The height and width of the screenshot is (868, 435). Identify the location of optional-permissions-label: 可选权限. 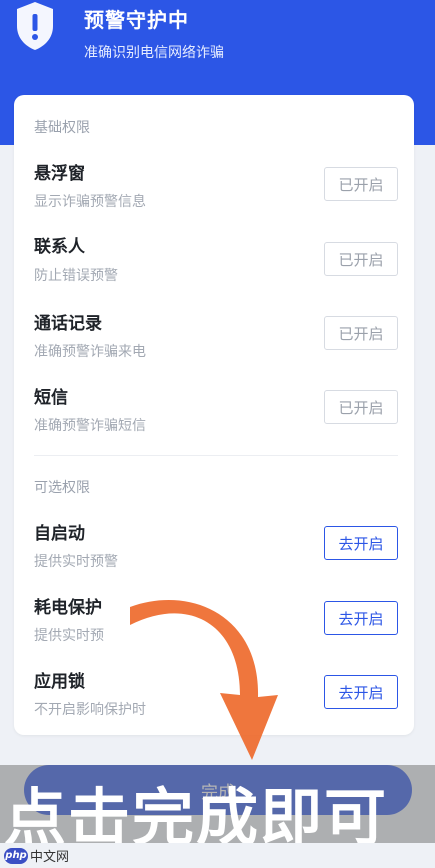
(62, 488).